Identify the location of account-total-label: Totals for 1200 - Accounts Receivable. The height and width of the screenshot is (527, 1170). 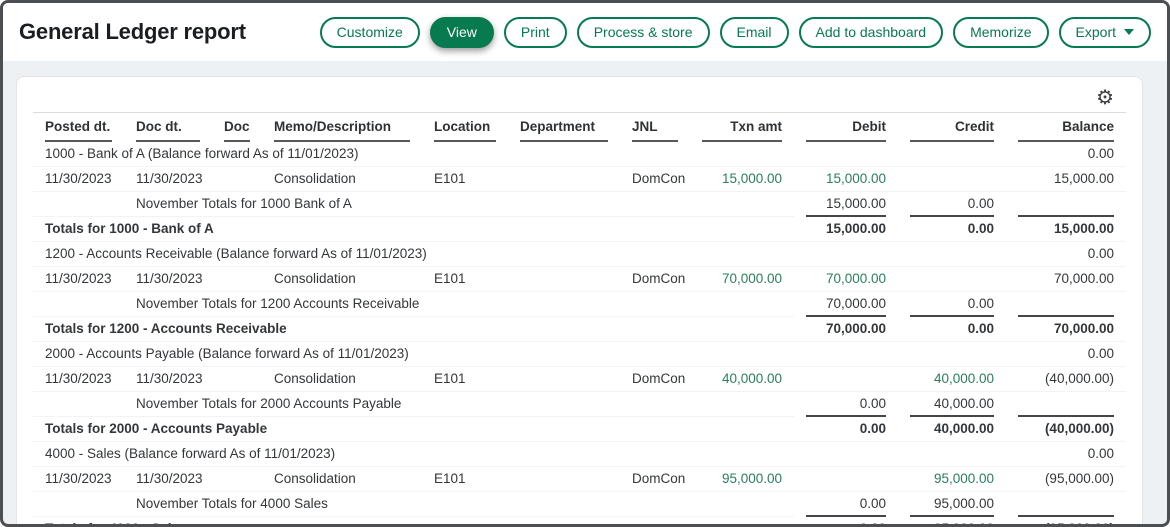
(361, 329).